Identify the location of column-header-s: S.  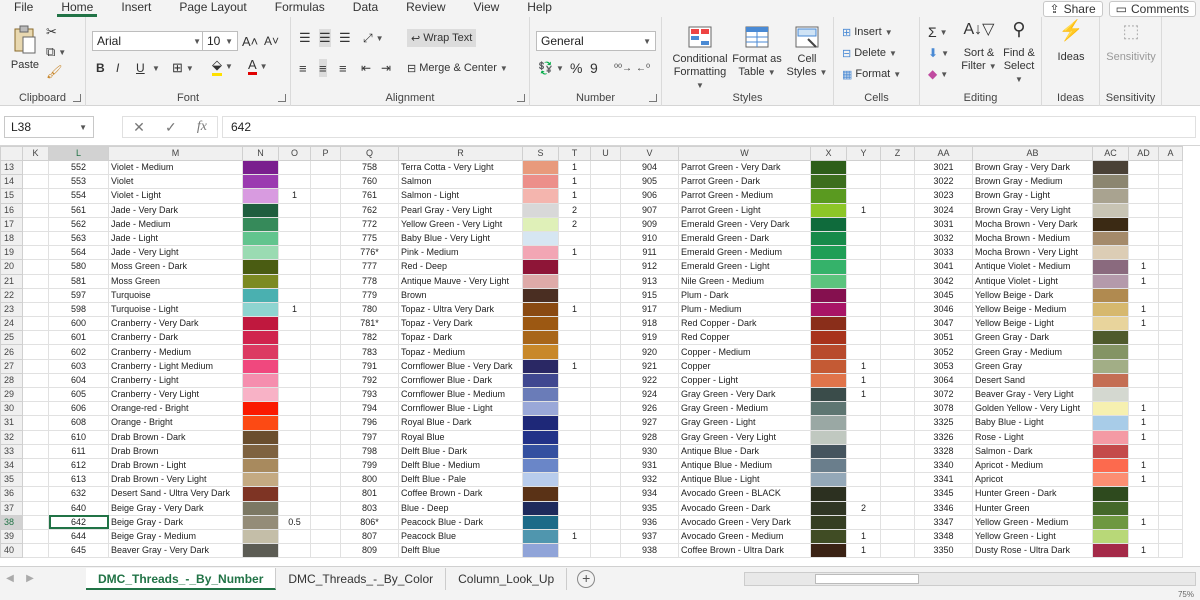
(540, 153).